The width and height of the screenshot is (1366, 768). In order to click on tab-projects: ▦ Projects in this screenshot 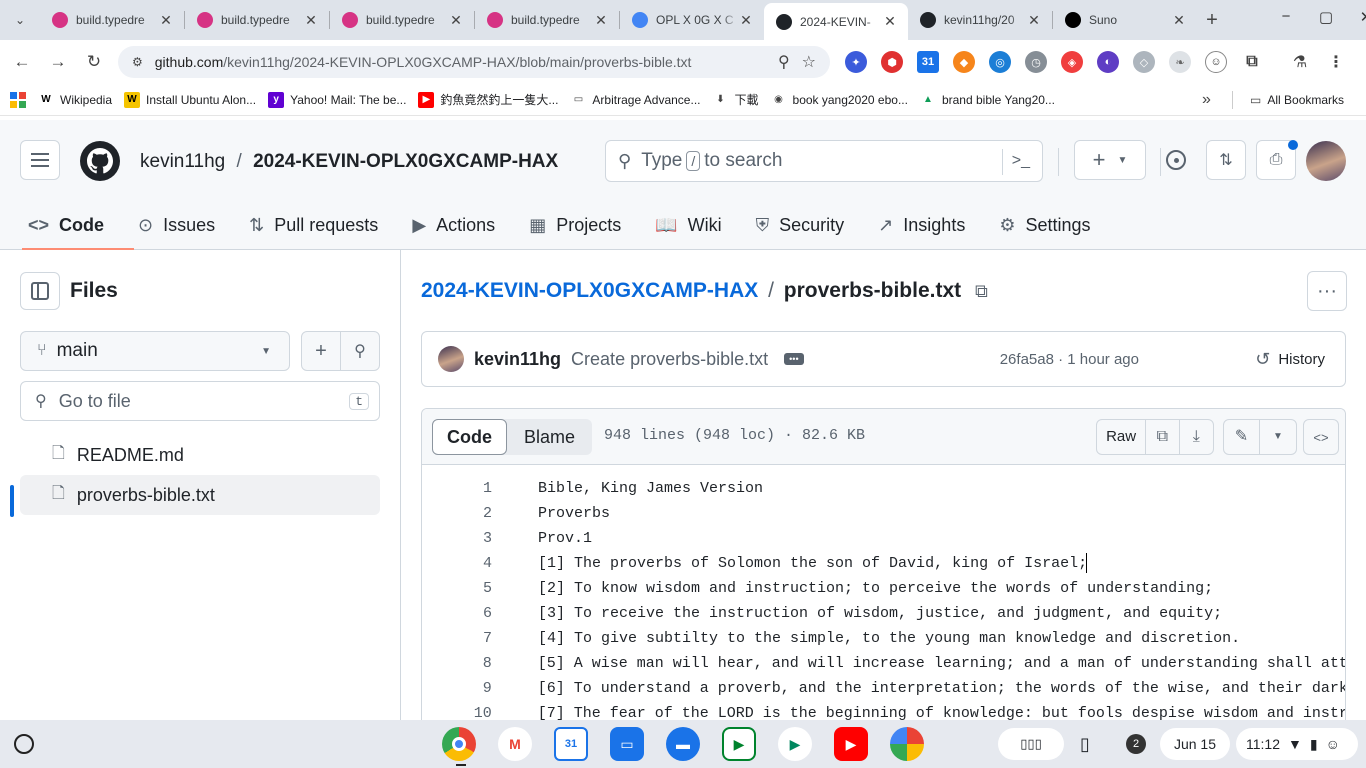, I will do `click(575, 226)`.